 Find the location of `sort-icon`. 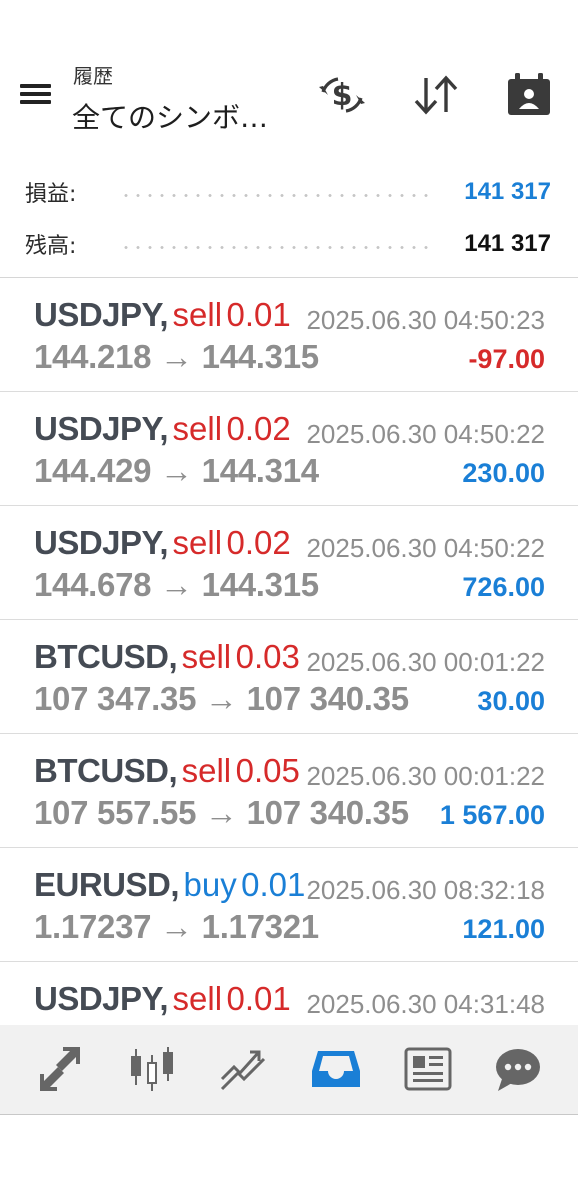

sort-icon is located at coordinates (436, 95).